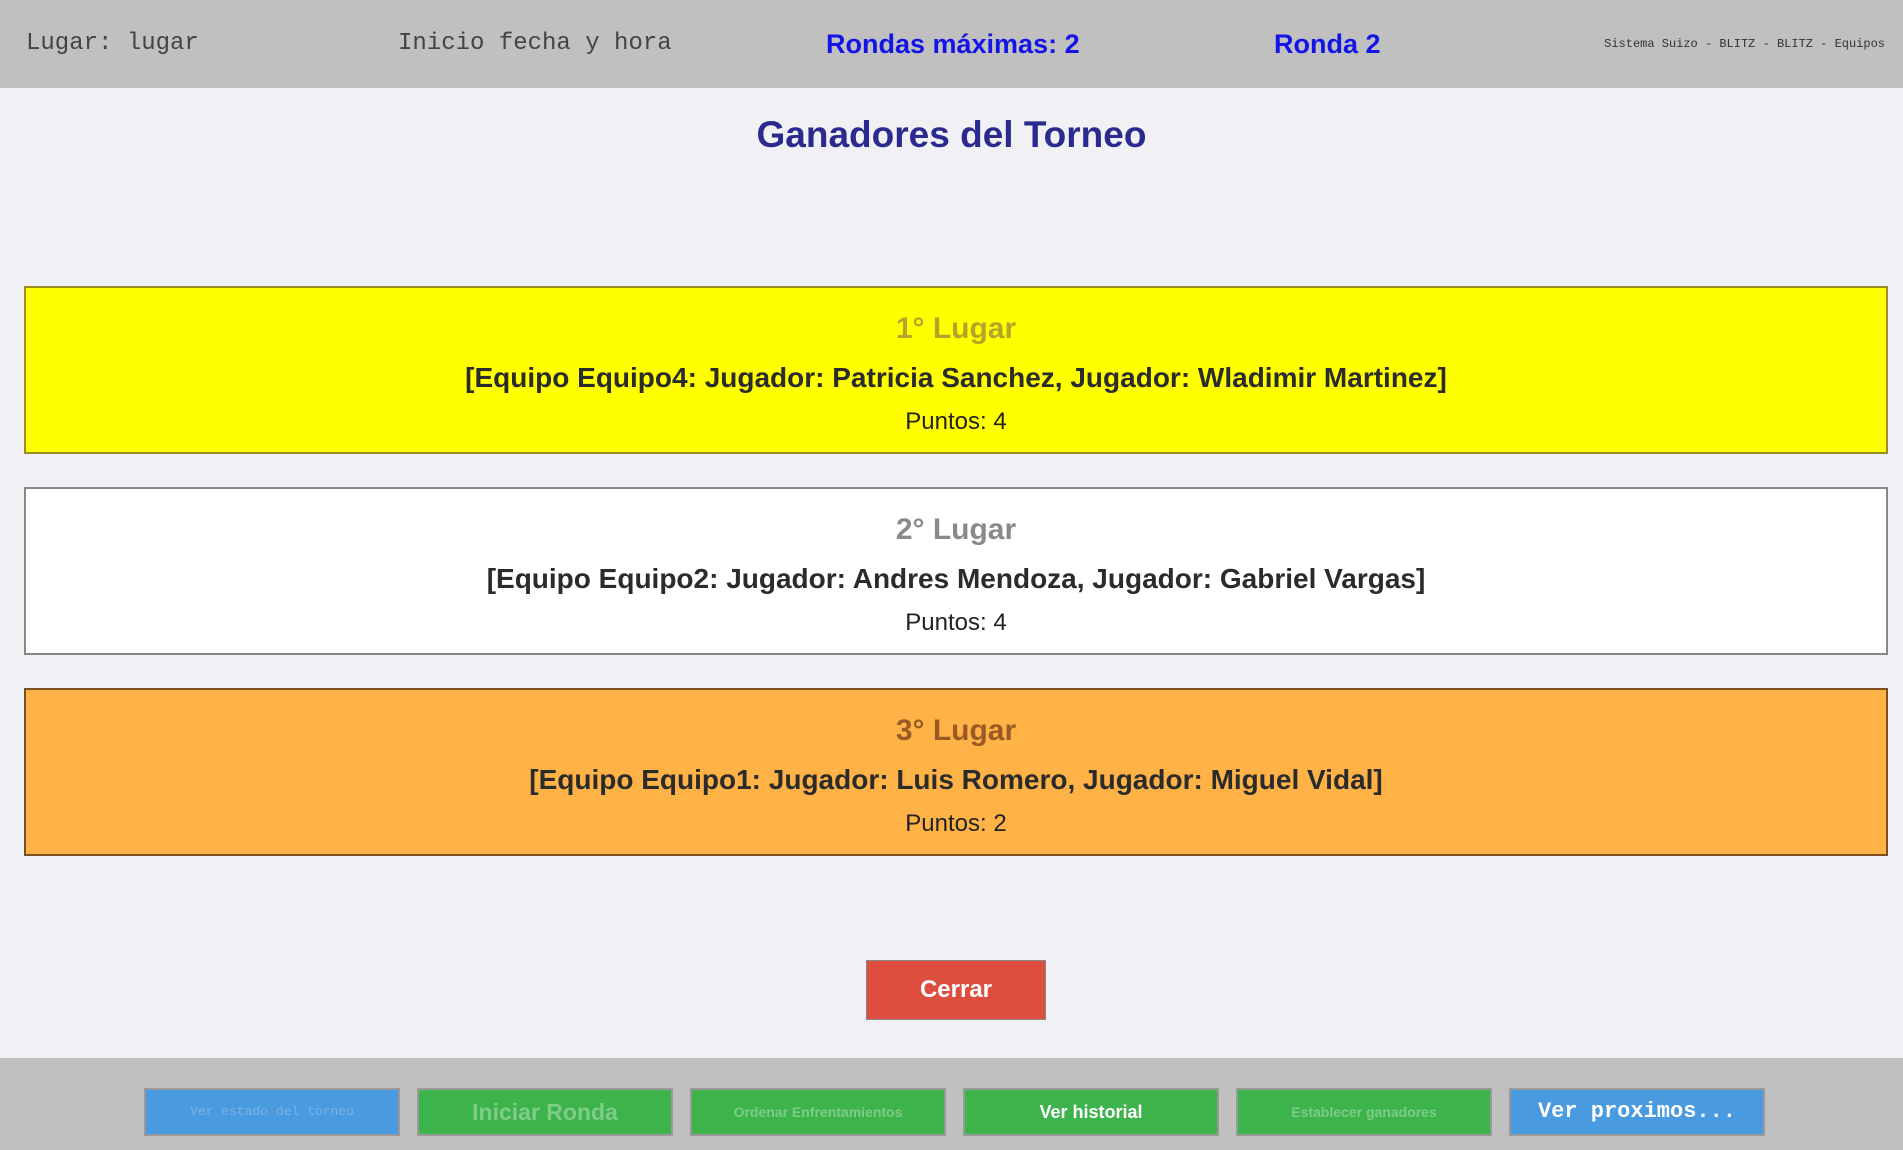  I want to click on location-label: Lugar: lugar, so click(112, 43).